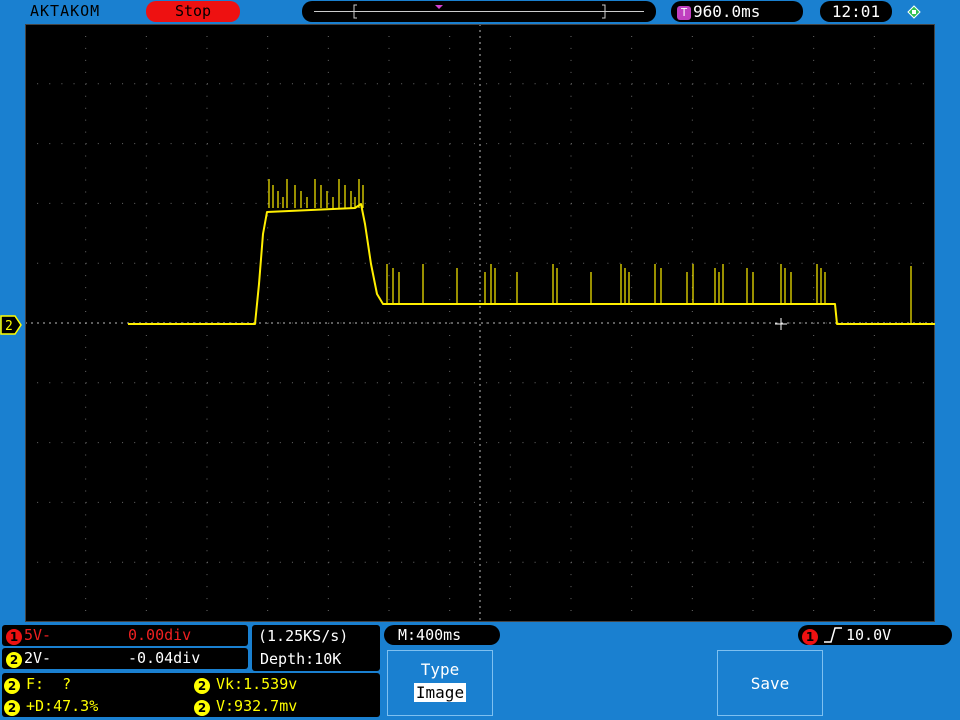  What do you see at coordinates (65, 11) in the screenshot?
I see `brand-label: AKTAKOM` at bounding box center [65, 11].